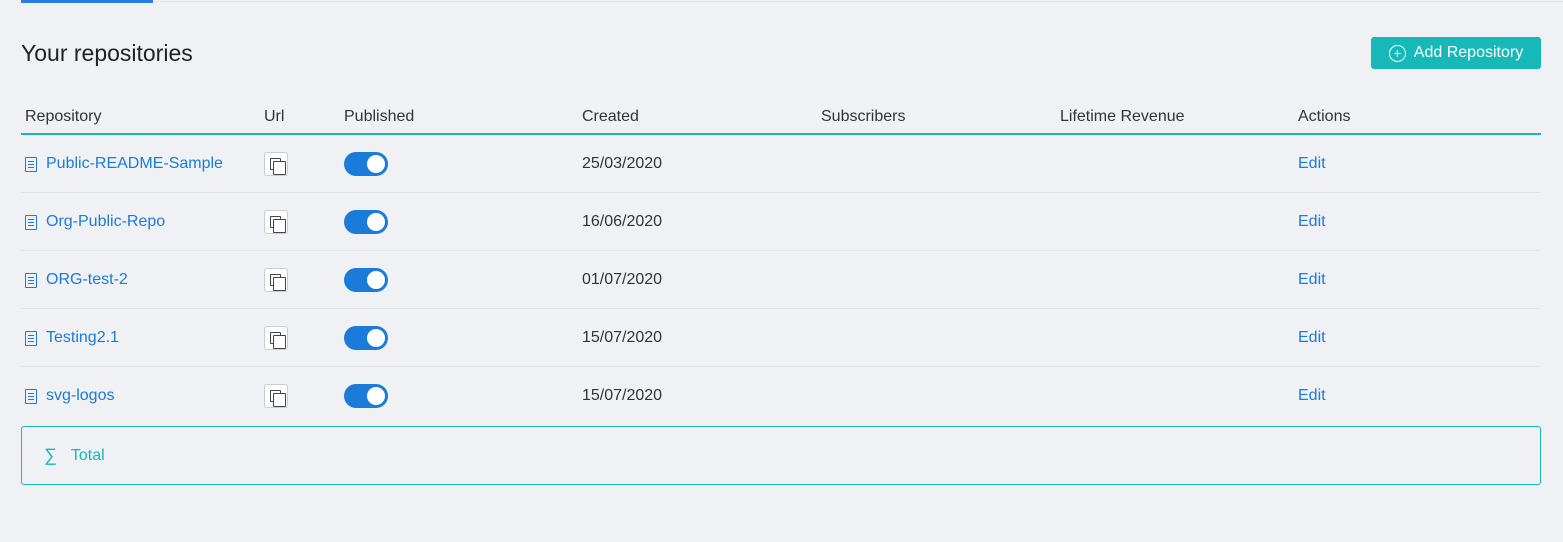 This screenshot has height=542, width=1563. Describe the element at coordinates (1397, 53) in the screenshot. I see `plus-circle-icon: +` at that location.